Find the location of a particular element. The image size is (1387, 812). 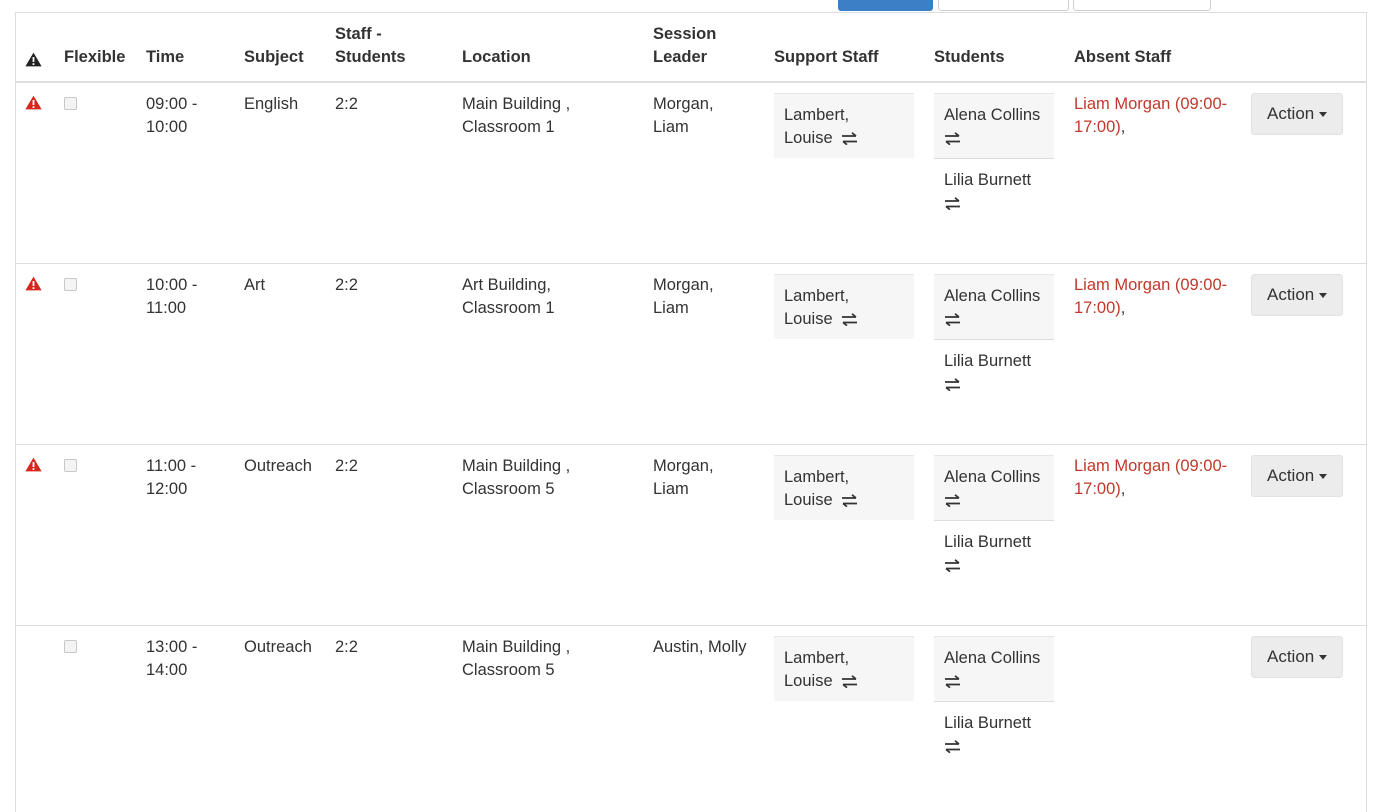

header-staff-students: Staff - Students is located at coordinates (388, 48).